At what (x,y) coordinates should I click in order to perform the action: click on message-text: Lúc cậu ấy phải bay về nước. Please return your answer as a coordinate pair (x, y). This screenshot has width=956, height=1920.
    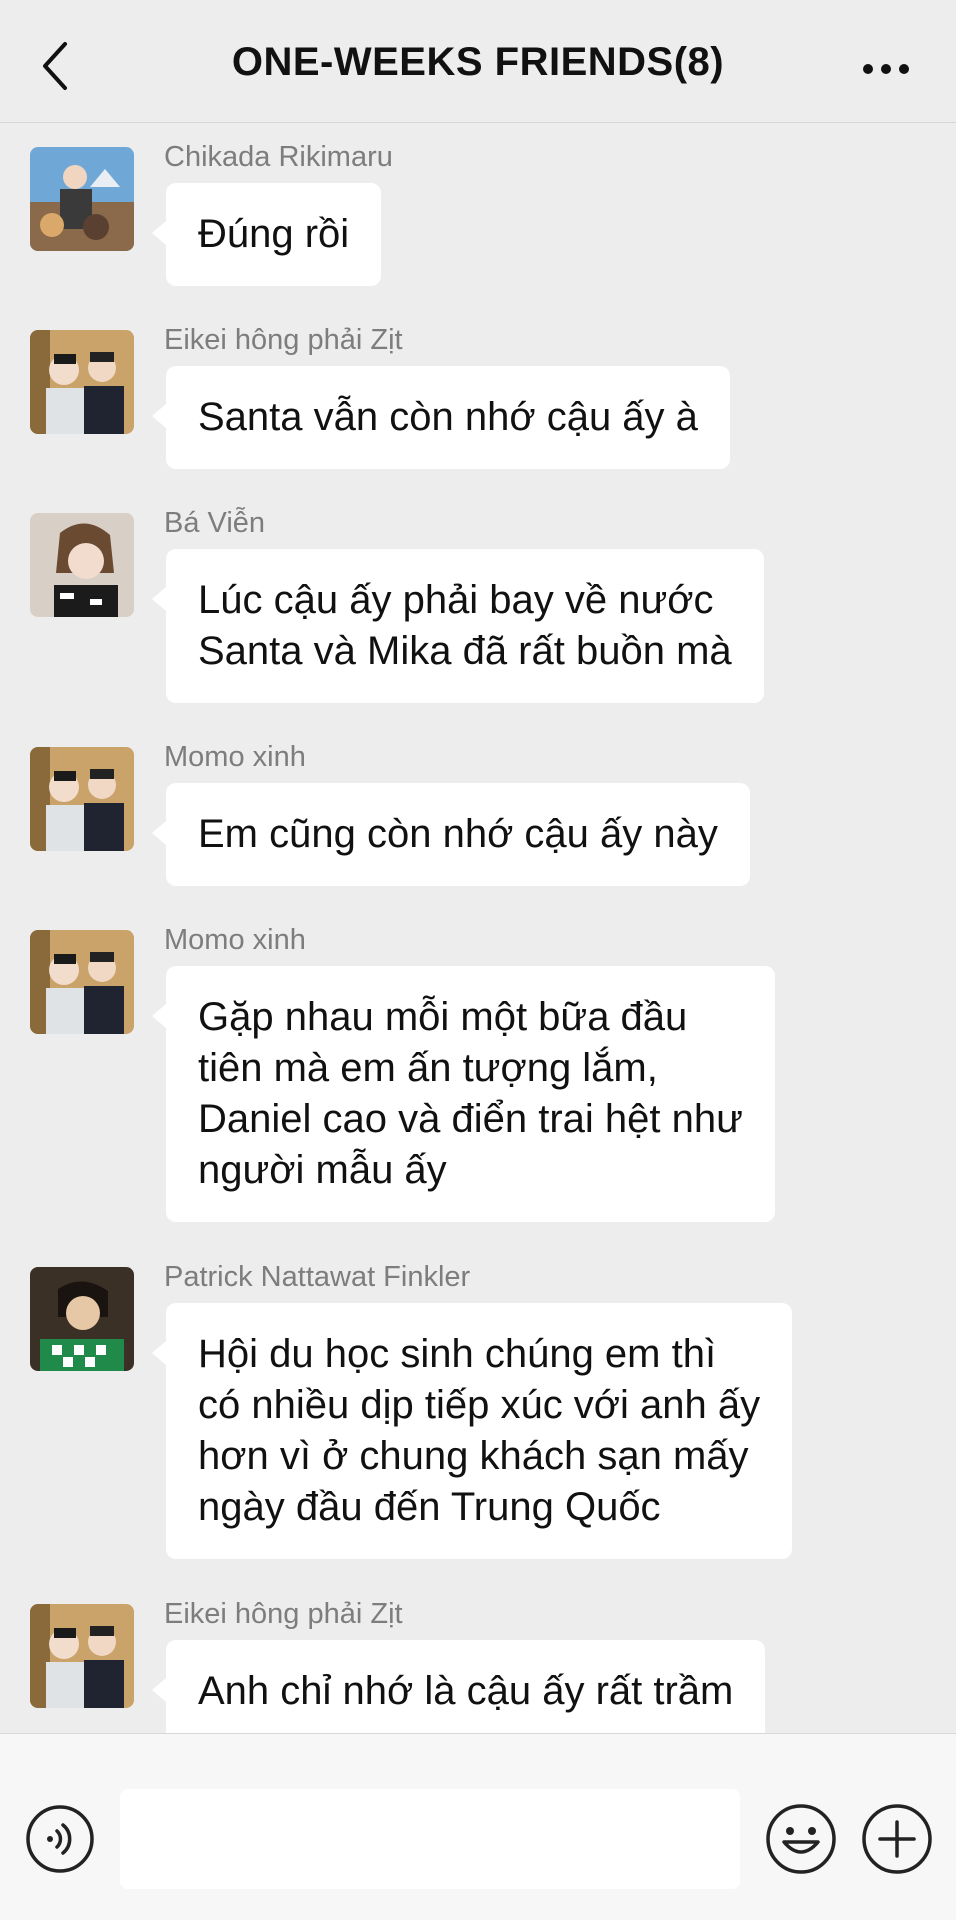
    Looking at the image, I should click on (456, 600).